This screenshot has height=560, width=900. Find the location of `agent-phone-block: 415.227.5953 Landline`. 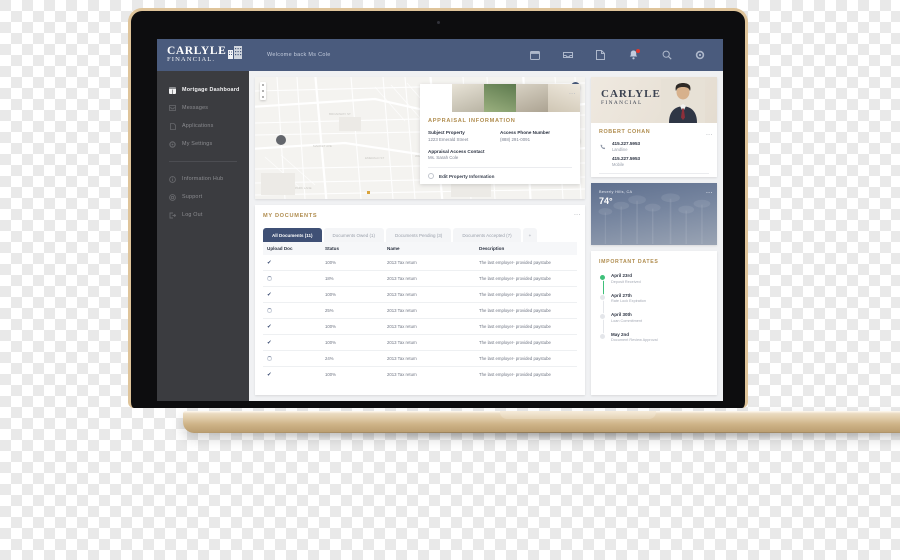

agent-phone-block: 415.227.5953 Landline is located at coordinates (626, 146).